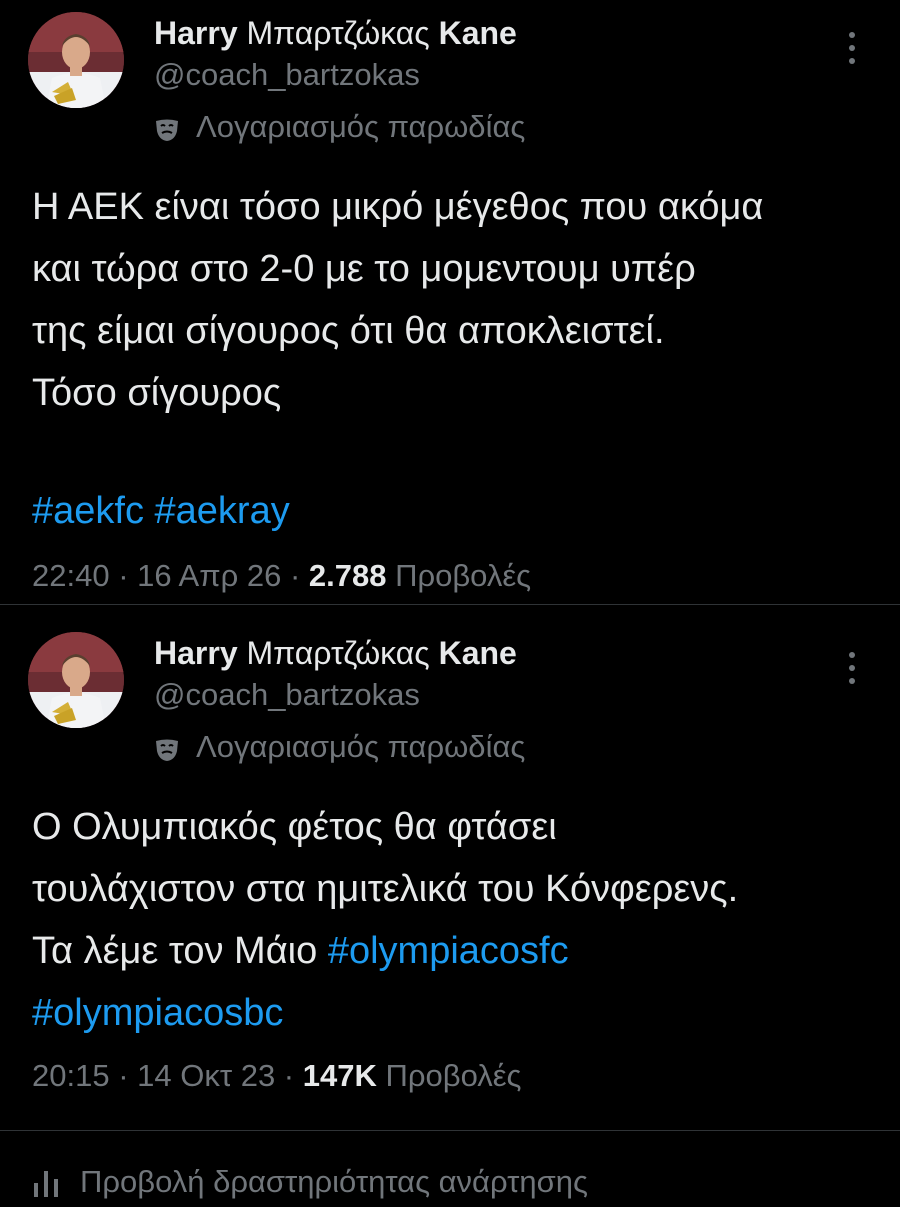 The image size is (900, 1207). Describe the element at coordinates (71, 1075) in the screenshot. I see `tweet-time: 20:15` at that location.